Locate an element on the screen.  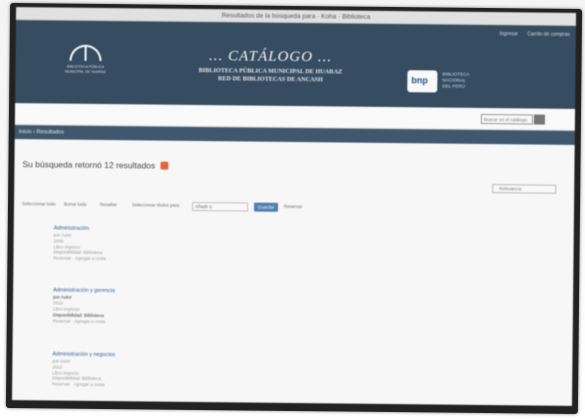
rss-icon is located at coordinates (164, 165).